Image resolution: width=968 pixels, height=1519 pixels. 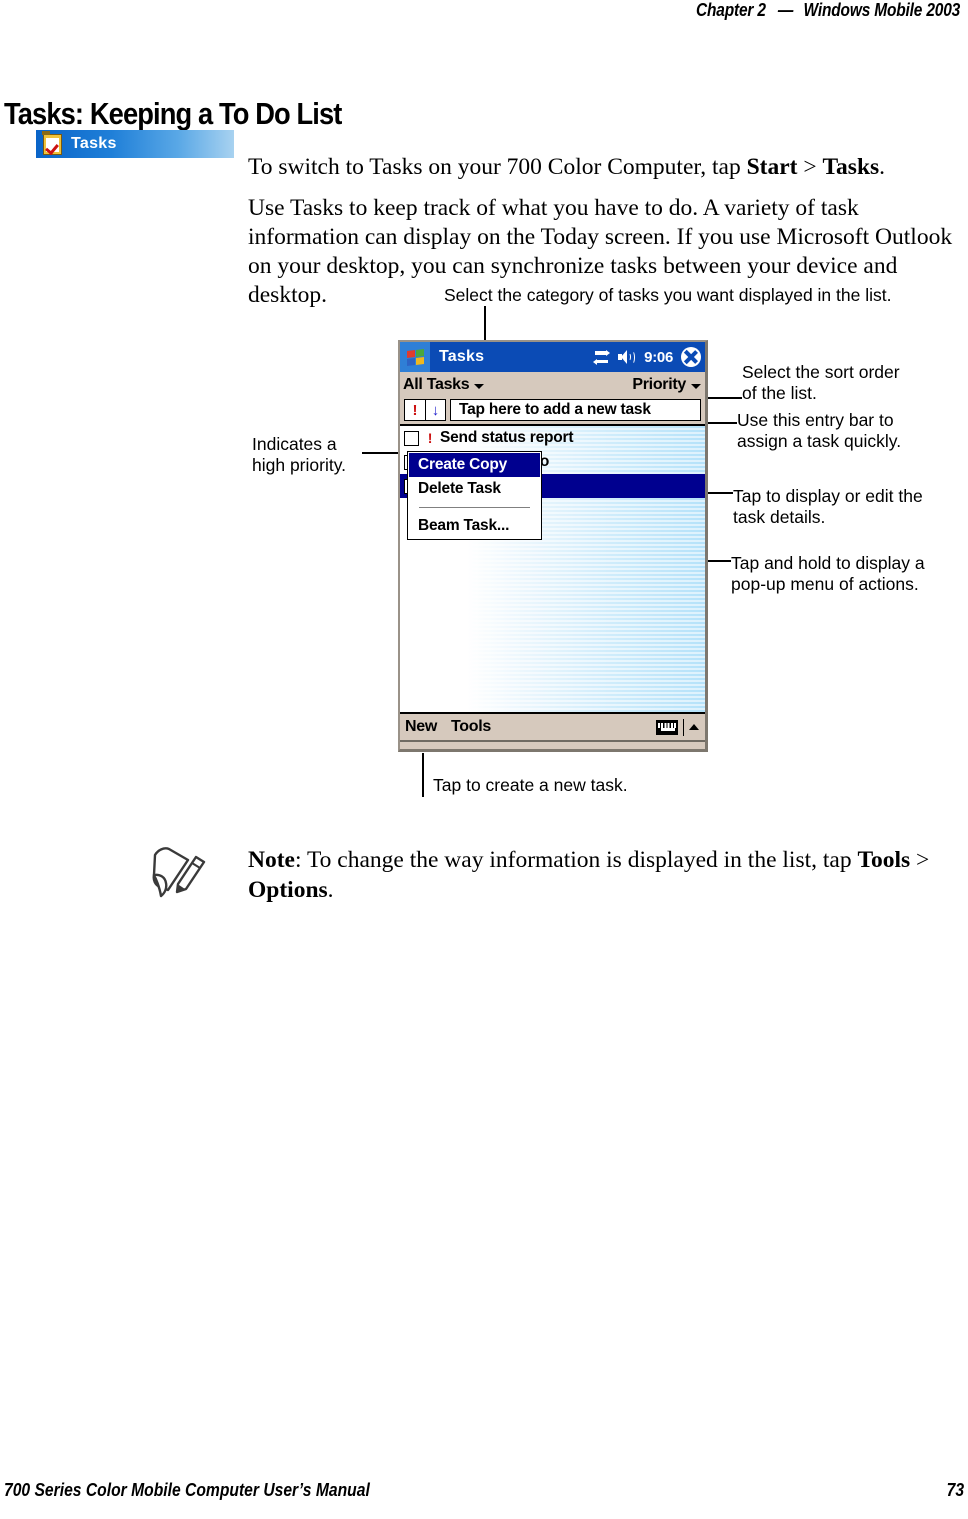 What do you see at coordinates (691, 357) in the screenshot?
I see `close-x-icon` at bounding box center [691, 357].